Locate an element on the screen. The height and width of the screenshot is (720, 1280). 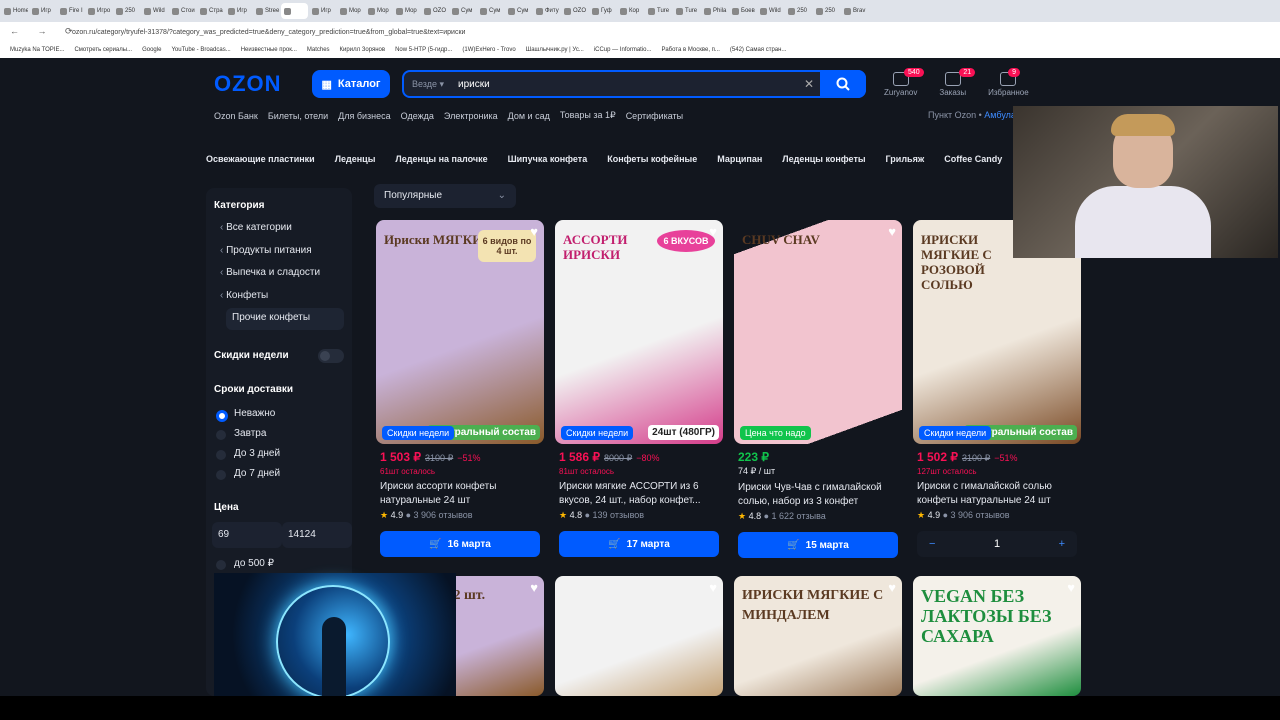
header-orders-button: Заказы 21 is located at coordinates (957, 82).